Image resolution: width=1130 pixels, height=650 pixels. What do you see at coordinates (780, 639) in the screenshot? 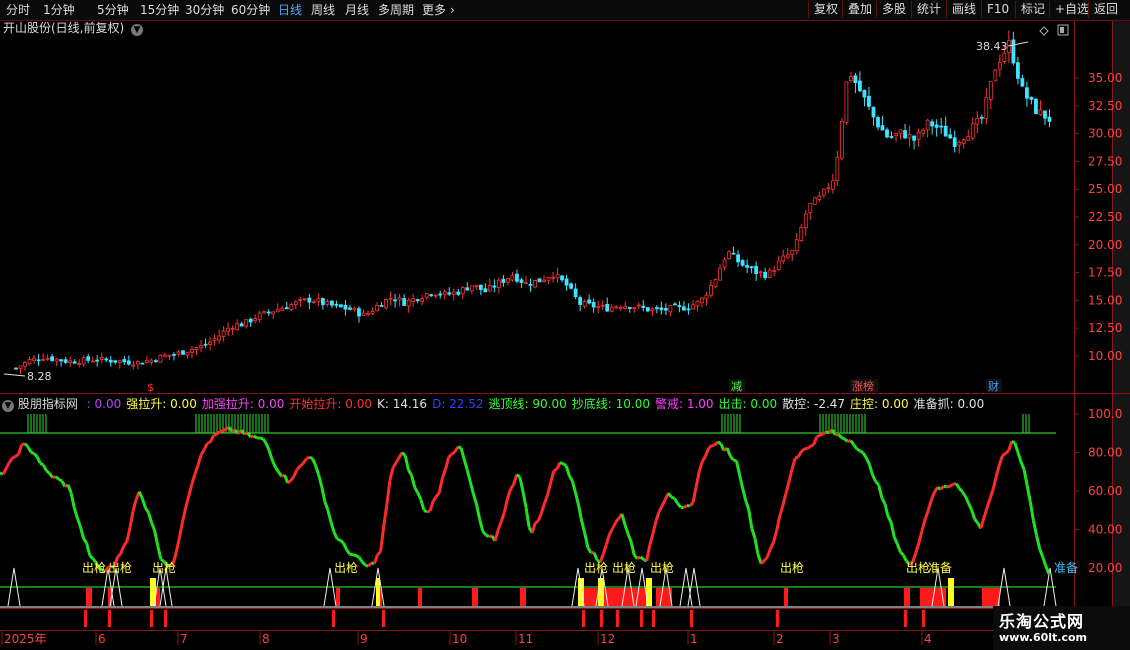
I see `time-label: 2` at bounding box center [780, 639].